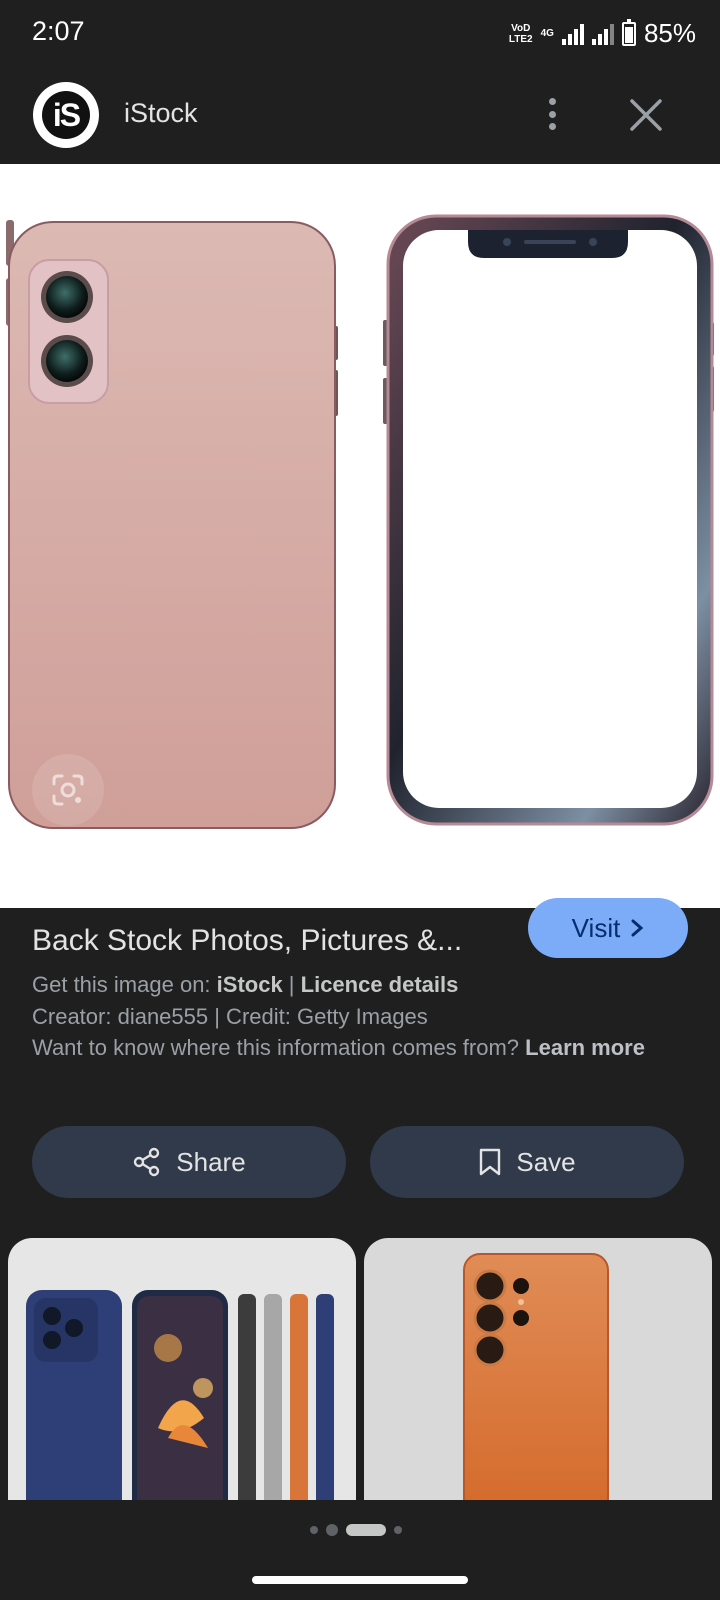 This screenshot has width=720, height=1600. I want to click on network-volte-label: VoD LTE2, so click(520, 33).